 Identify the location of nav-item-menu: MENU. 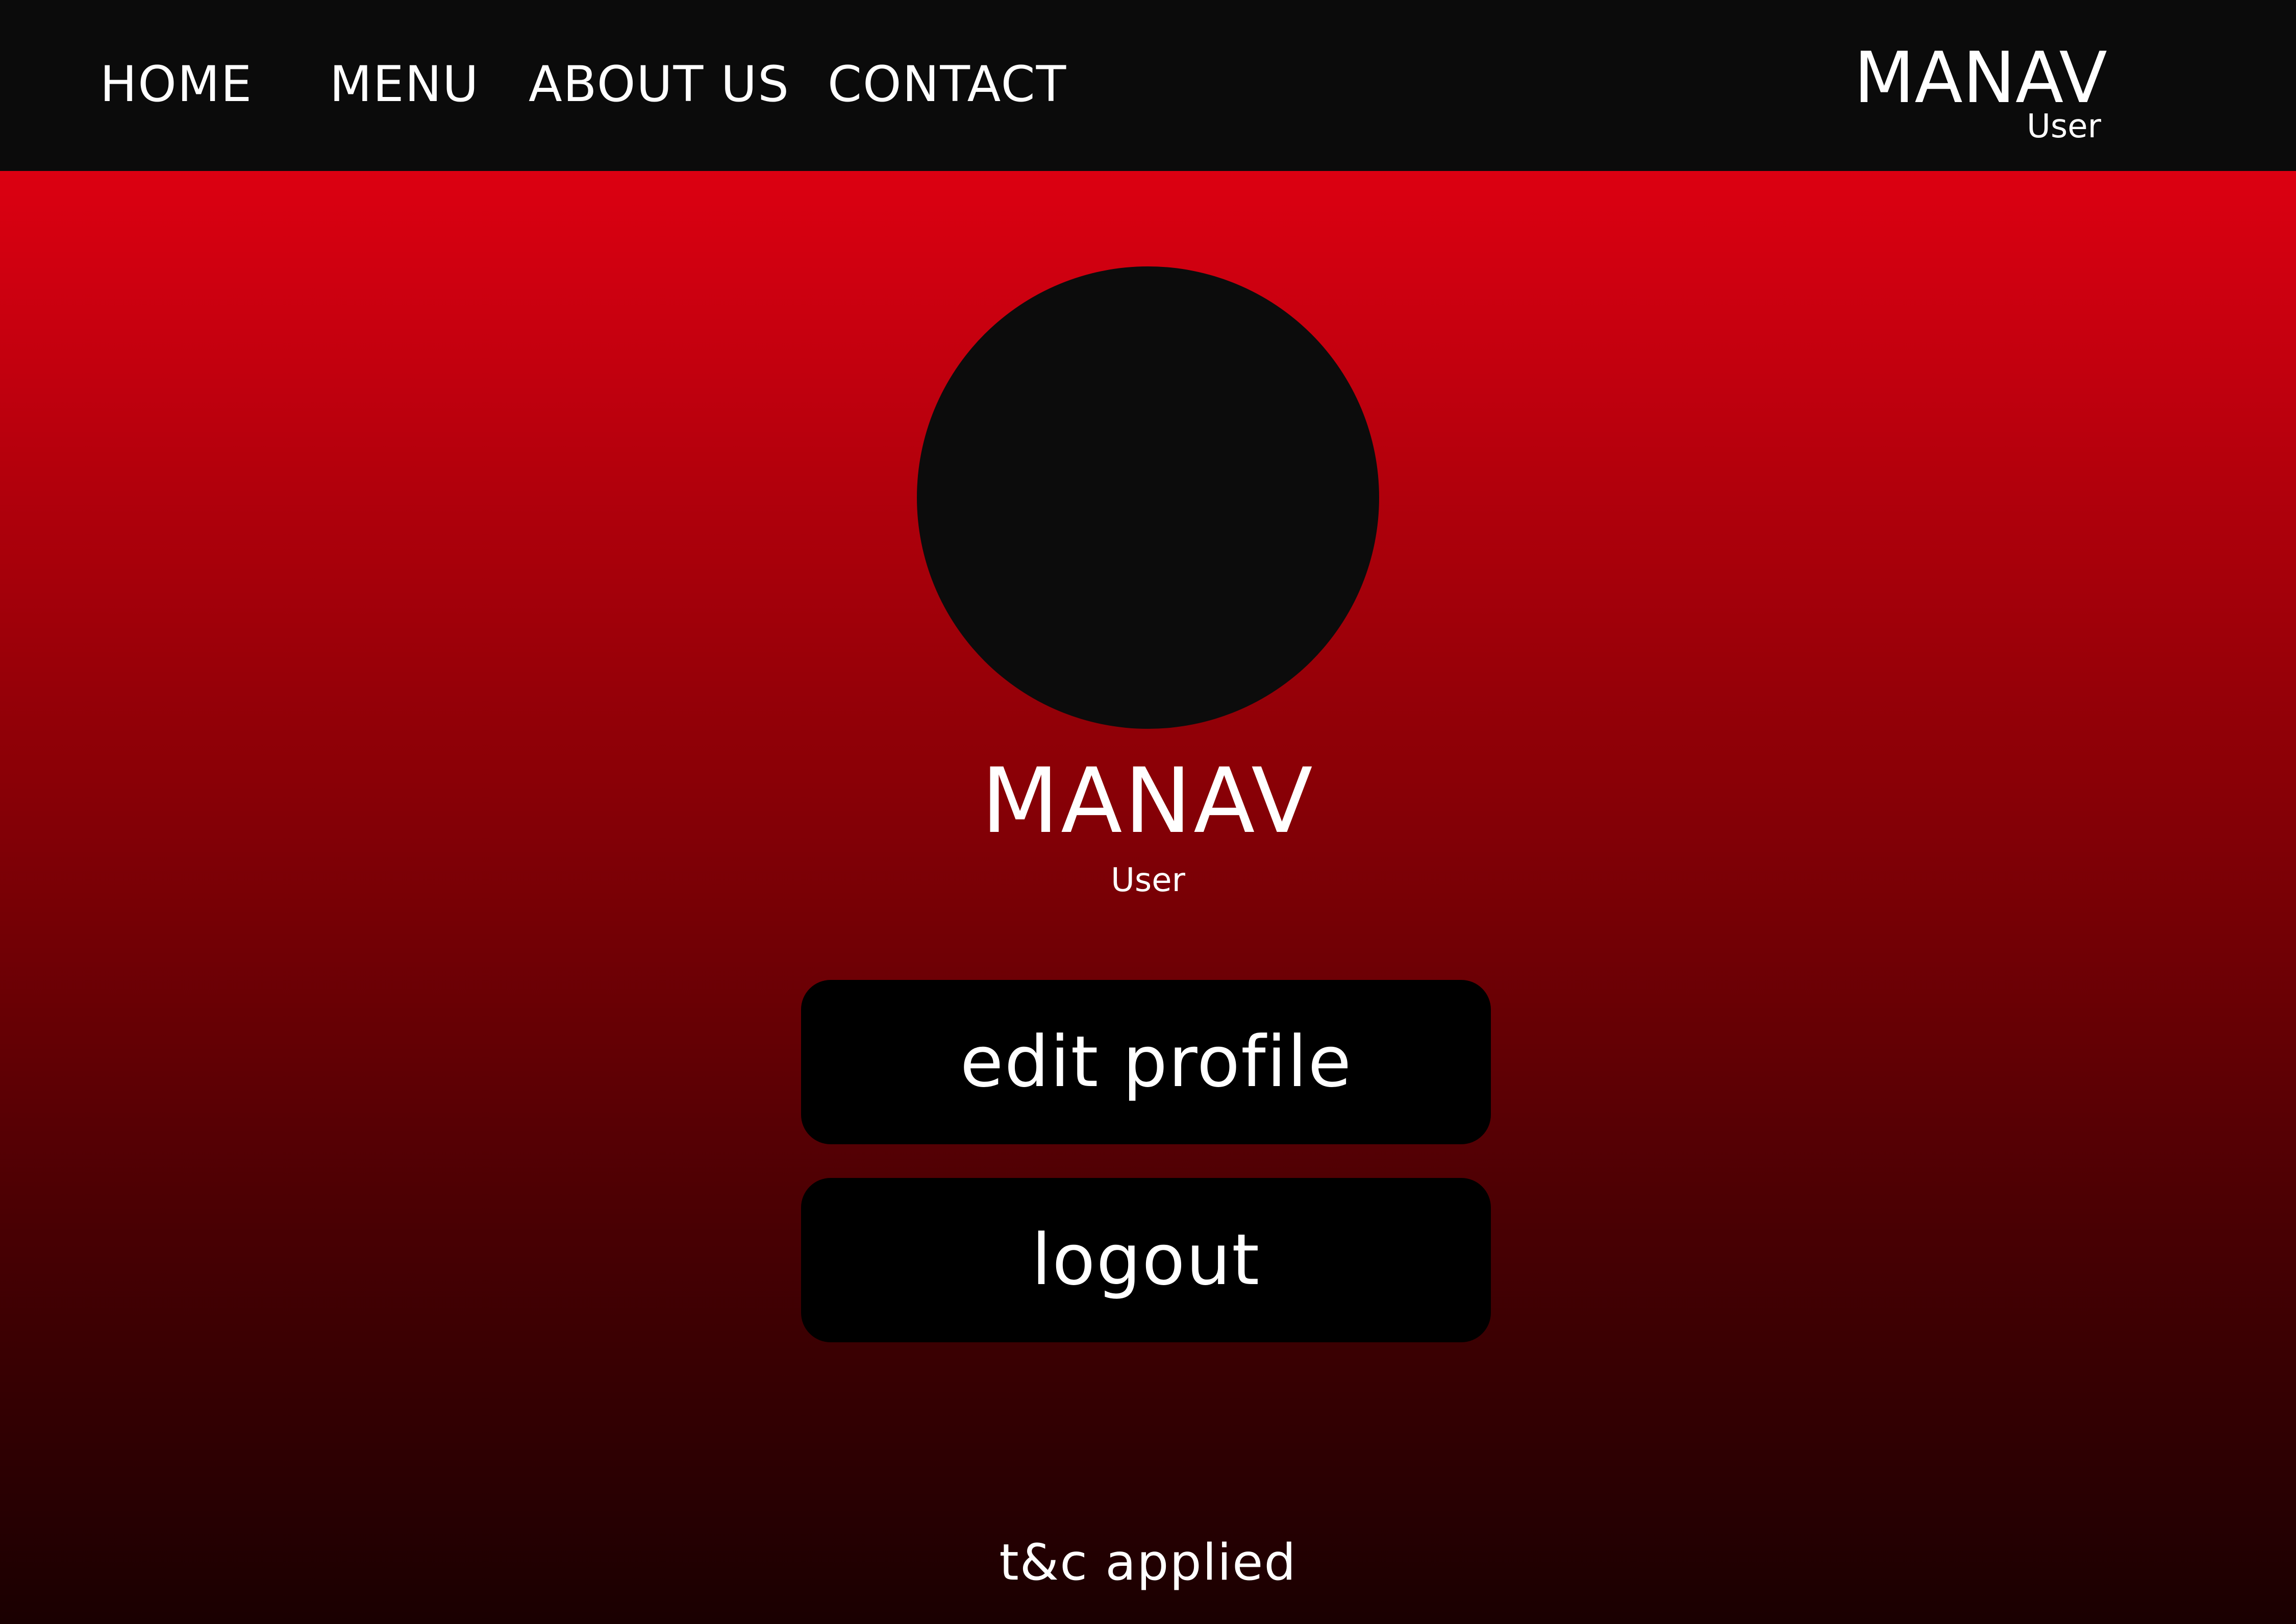
(405, 84).